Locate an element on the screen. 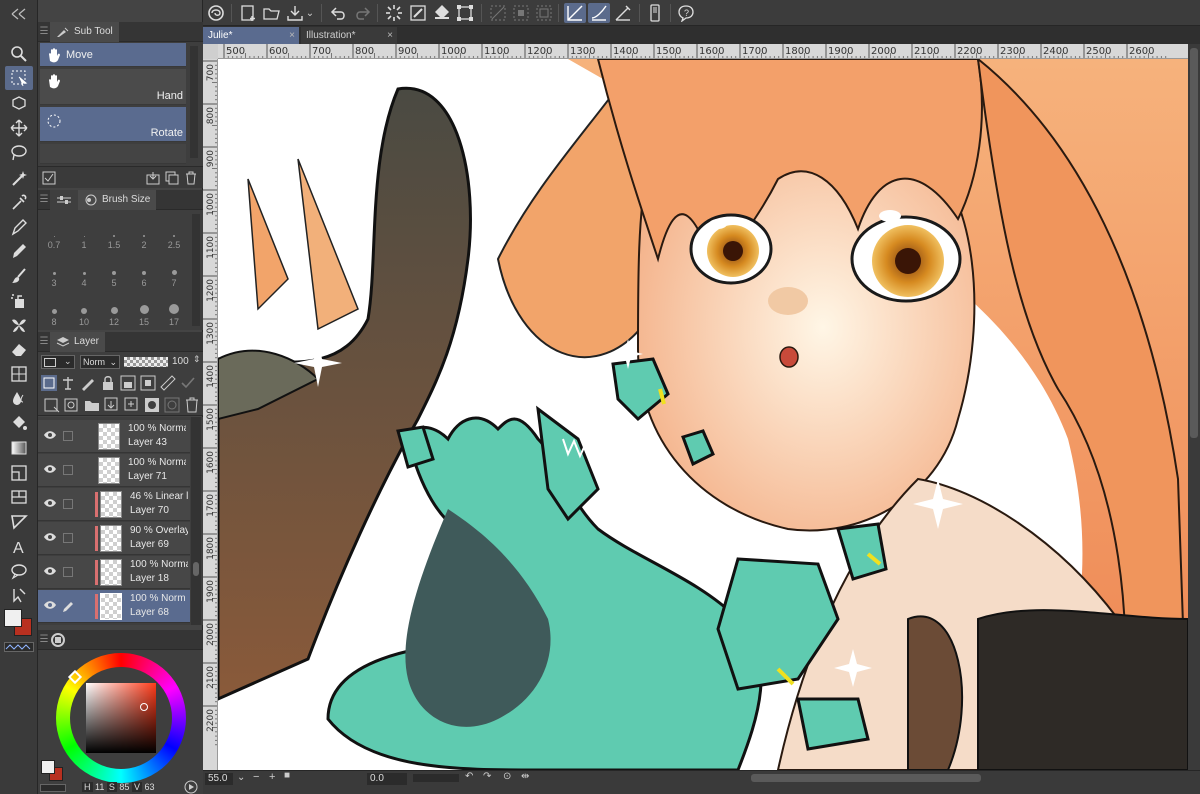  eraser-icon is located at coordinates (19, 349).